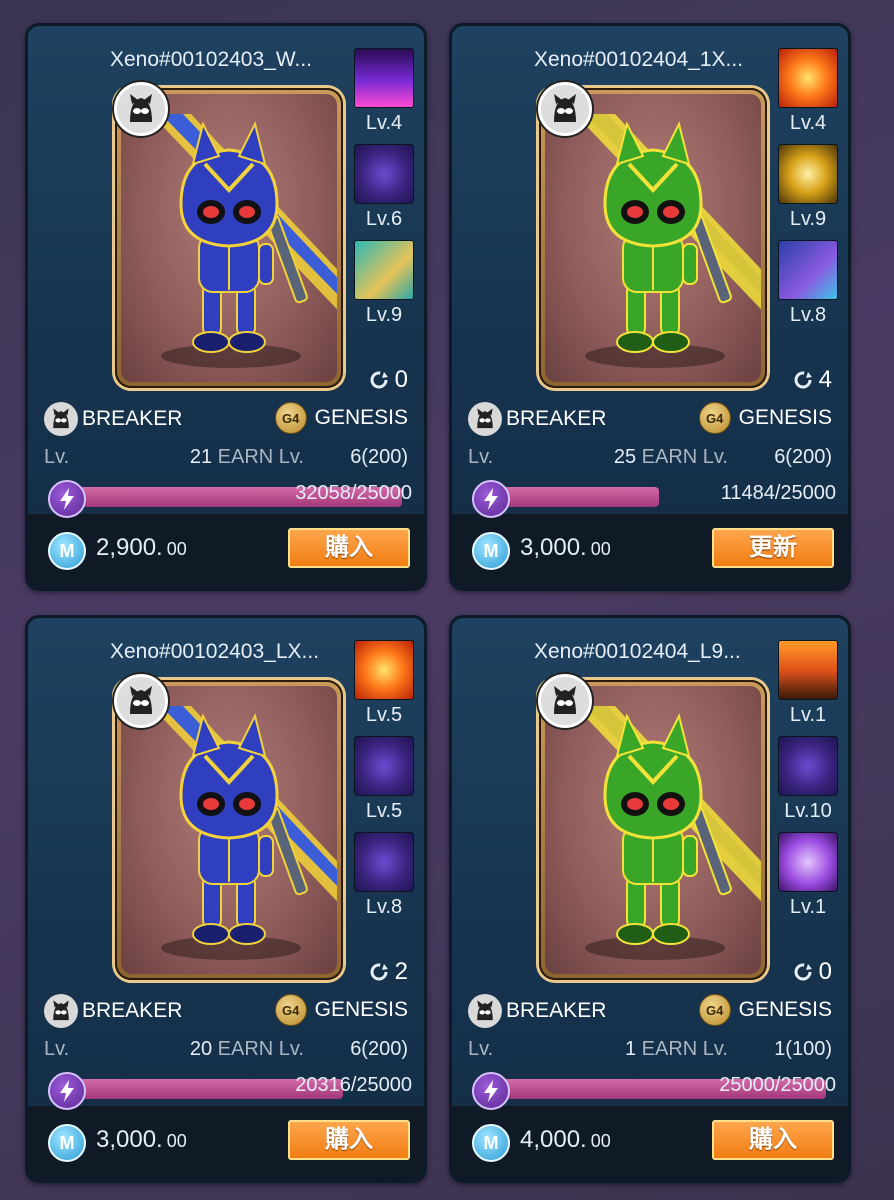 The image size is (894, 1200). What do you see at coordinates (777, 1085) in the screenshot?
I see `energy-value: 25000/25000` at bounding box center [777, 1085].